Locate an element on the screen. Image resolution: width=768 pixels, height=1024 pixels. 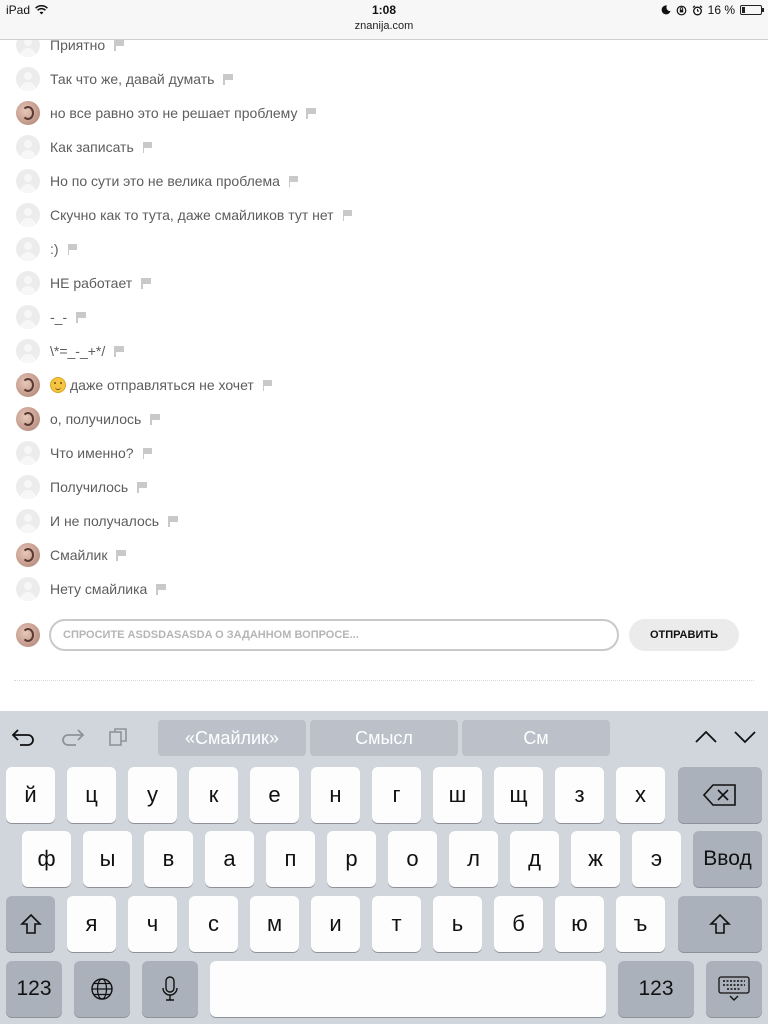
key-щ: щ is located at coordinates (518, 795).